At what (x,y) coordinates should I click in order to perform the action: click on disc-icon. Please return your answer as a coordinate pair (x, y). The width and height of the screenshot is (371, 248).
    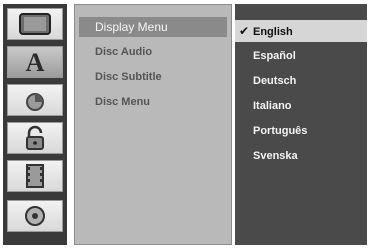
    Looking at the image, I should click on (35, 216).